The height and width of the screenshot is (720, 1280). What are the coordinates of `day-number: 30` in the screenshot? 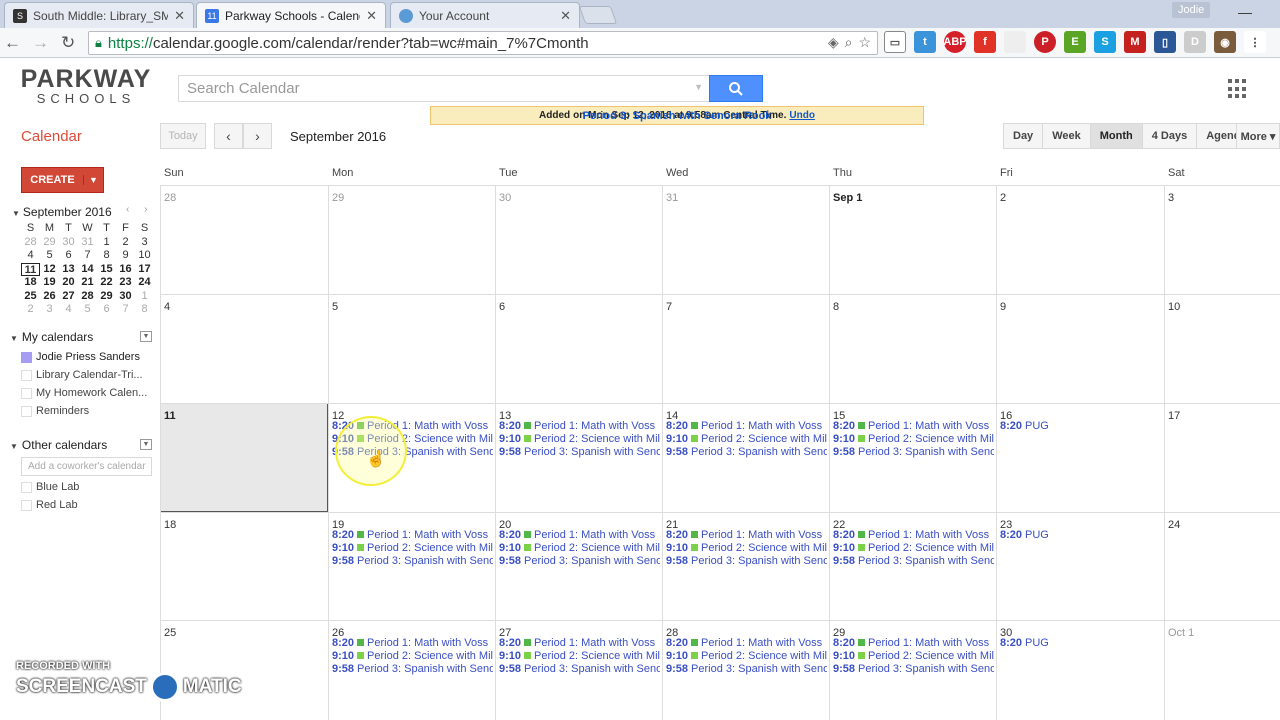 It's located at (505, 198).